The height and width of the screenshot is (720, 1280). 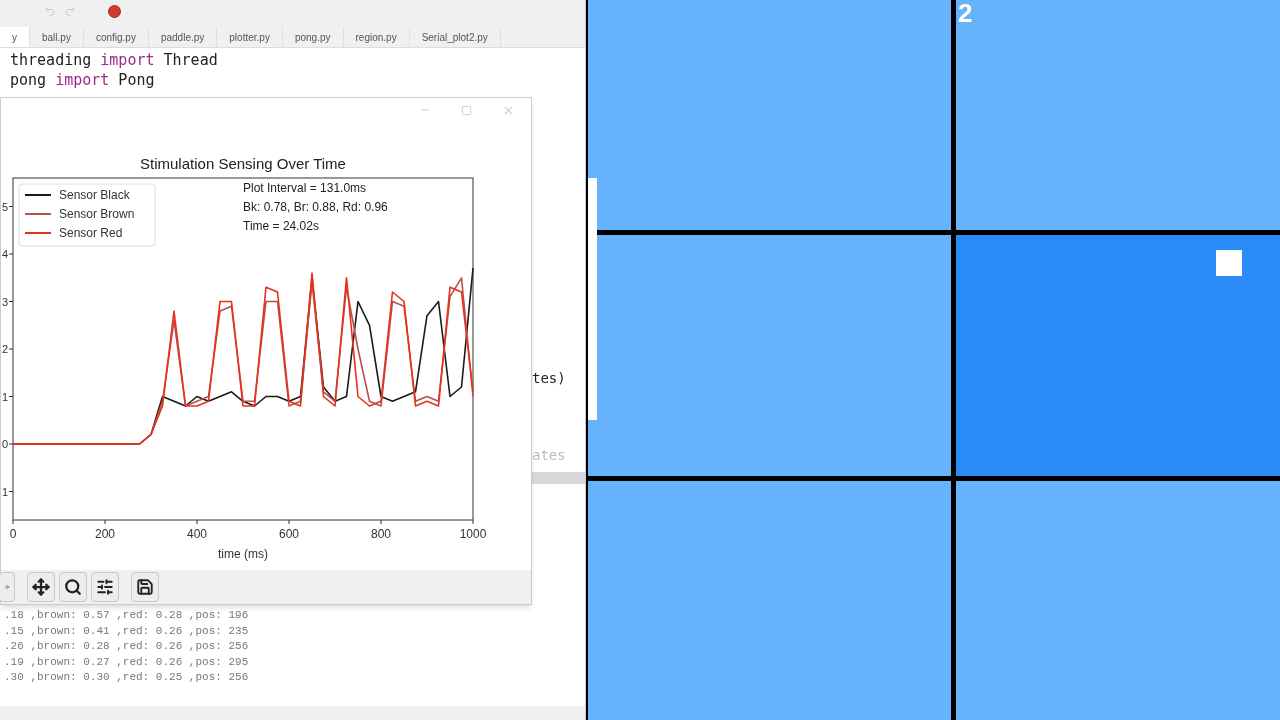 What do you see at coordinates (281, 226) in the screenshot?
I see `plot-annotation: Time = 24.02s` at bounding box center [281, 226].